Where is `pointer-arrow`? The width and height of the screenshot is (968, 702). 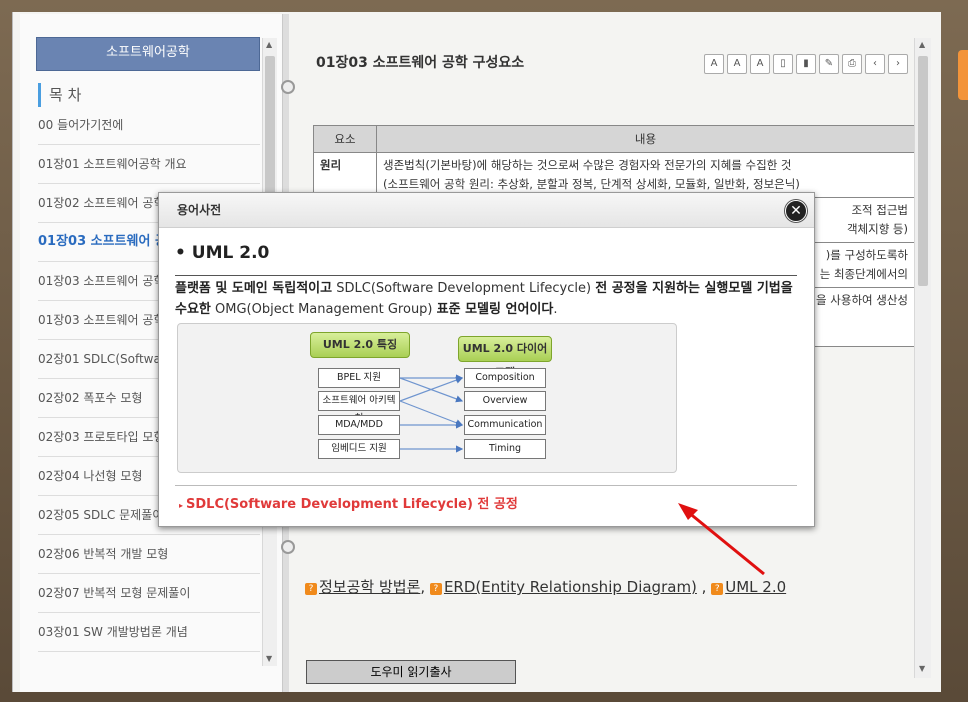
pointer-arrow is located at coordinates (721, 539).